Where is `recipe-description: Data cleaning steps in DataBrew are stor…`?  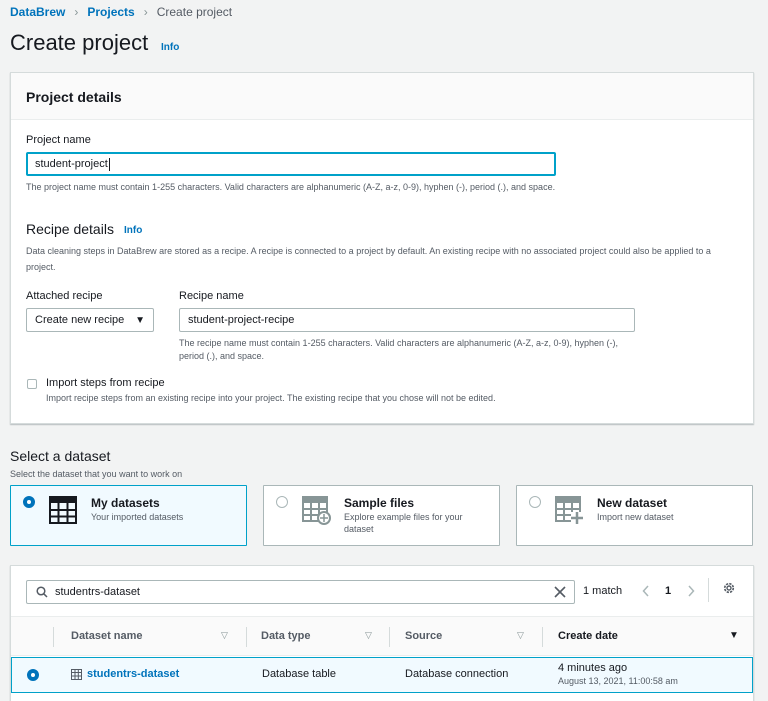
recipe-description: Data cleaning steps in DataBrew are stor… is located at coordinates (368, 259).